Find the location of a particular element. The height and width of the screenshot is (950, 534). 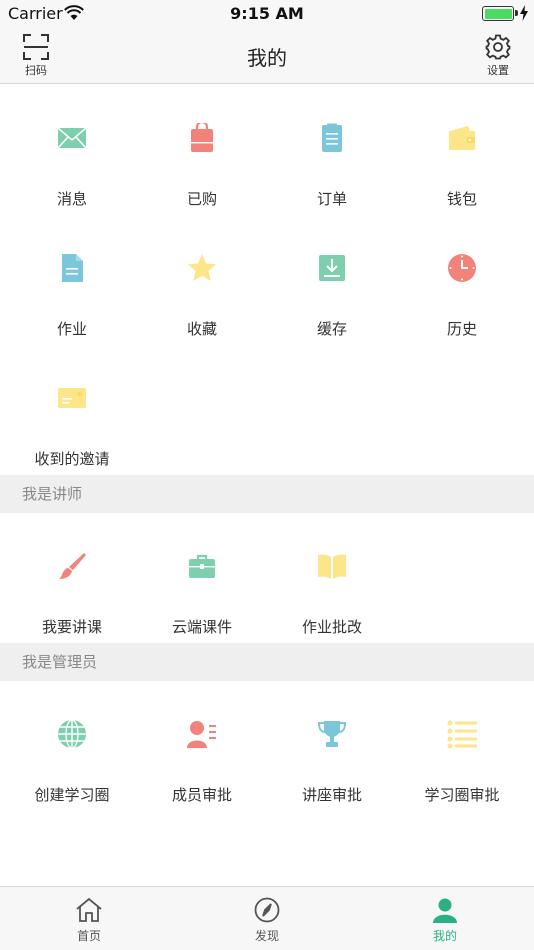

grid-item-label: 作业批改 is located at coordinates (331, 627).